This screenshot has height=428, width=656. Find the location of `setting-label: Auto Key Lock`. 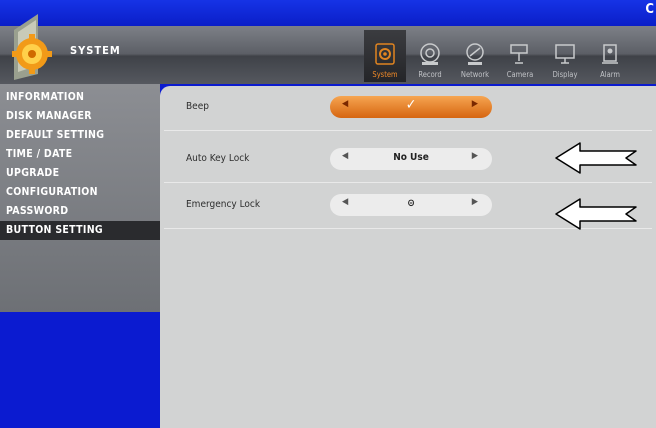

setting-label: Auto Key Lock is located at coordinates (218, 158).